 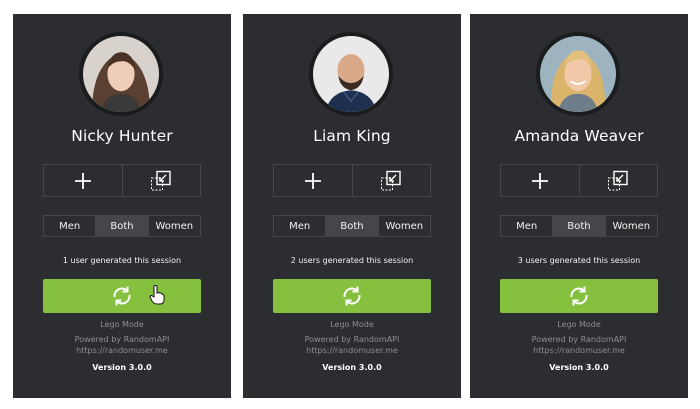 What do you see at coordinates (352, 136) in the screenshot?
I see `user-name: Liam King` at bounding box center [352, 136].